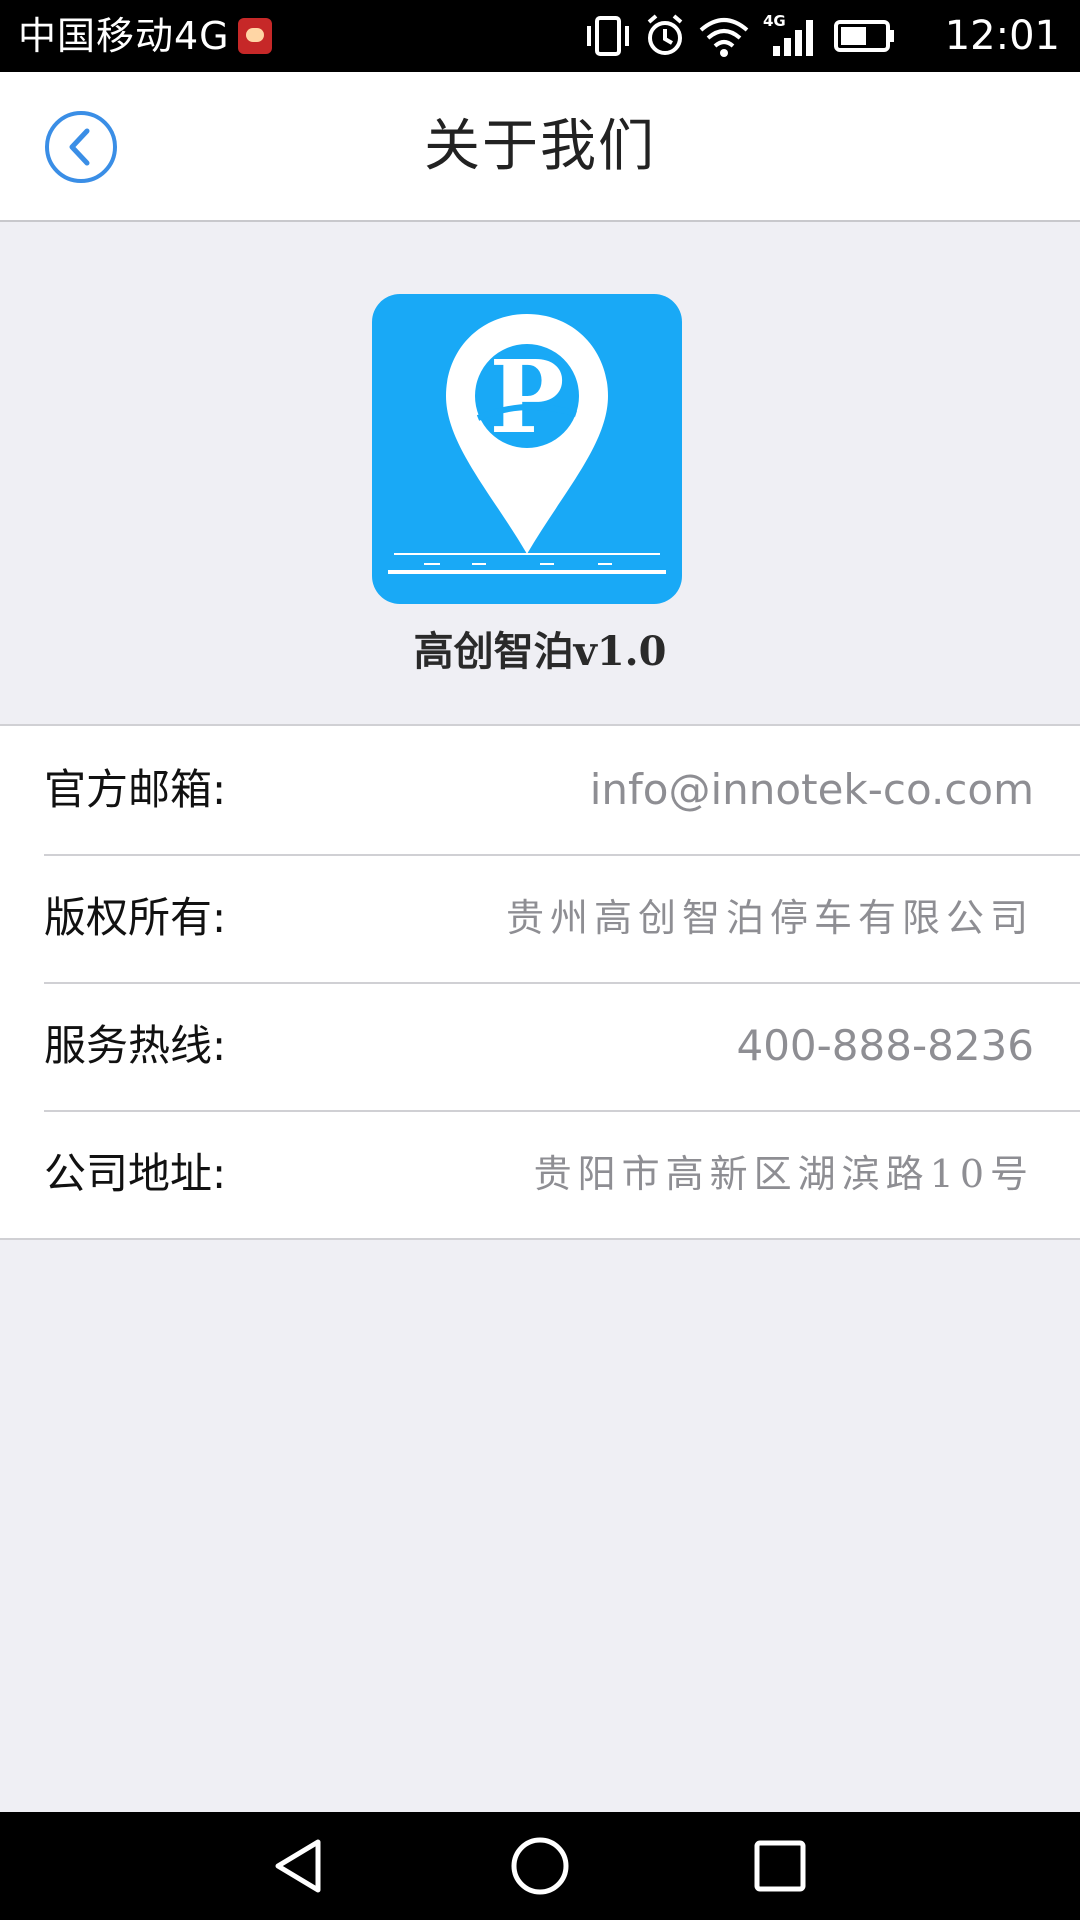 Image resolution: width=1080 pixels, height=1920 pixels. What do you see at coordinates (665, 34) in the screenshot?
I see `alarm-icon` at bounding box center [665, 34].